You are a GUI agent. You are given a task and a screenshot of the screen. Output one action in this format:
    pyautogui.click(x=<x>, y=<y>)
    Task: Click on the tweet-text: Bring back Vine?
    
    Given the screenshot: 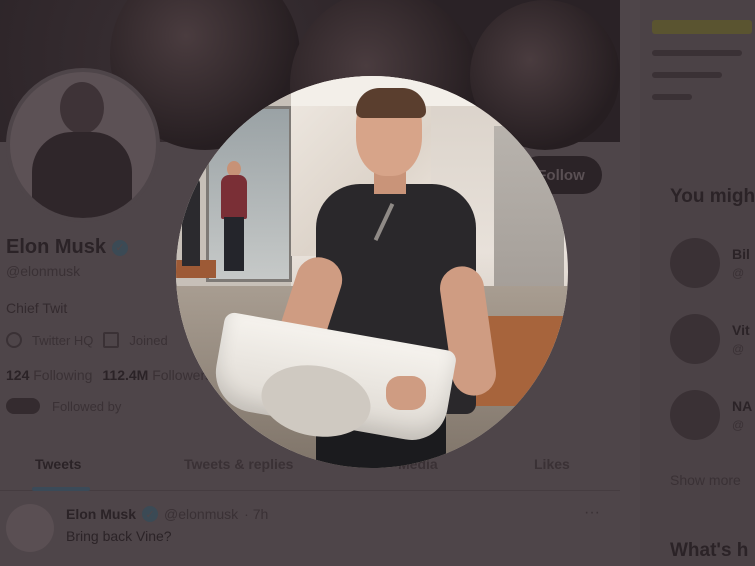 What is the action you would take?
    pyautogui.click(x=119, y=536)
    